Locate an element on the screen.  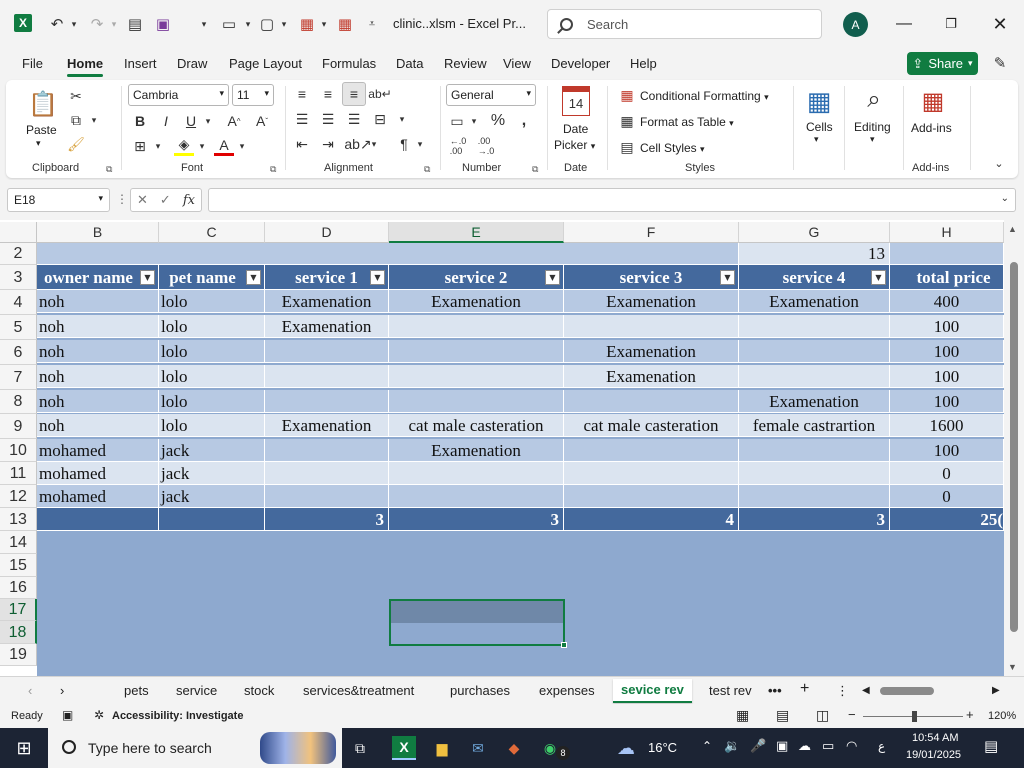
weather-temp: 16°C is located at coordinates (662, 747).